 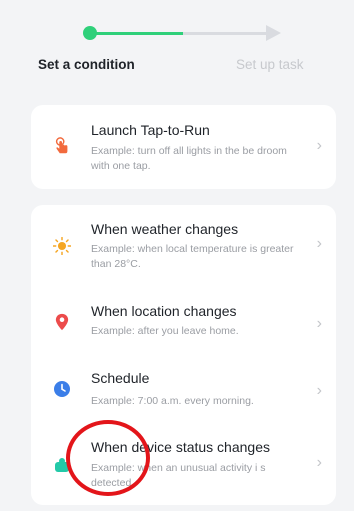 I want to click on item-title: Launch Tap-to-Run, so click(x=150, y=130).